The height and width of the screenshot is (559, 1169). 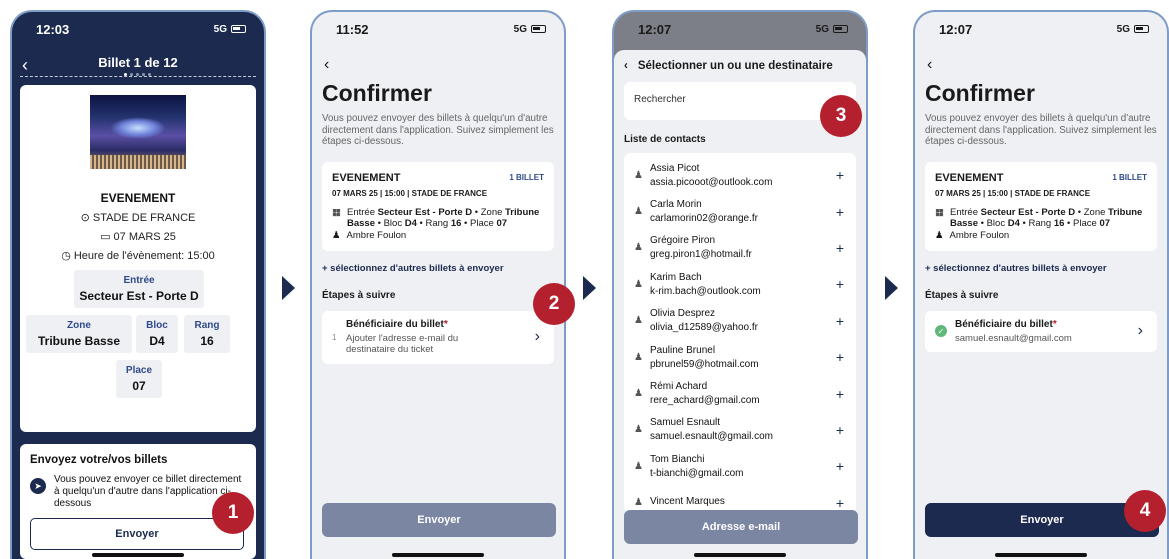 I want to click on calendar-icon: ▭, so click(x=107, y=237).